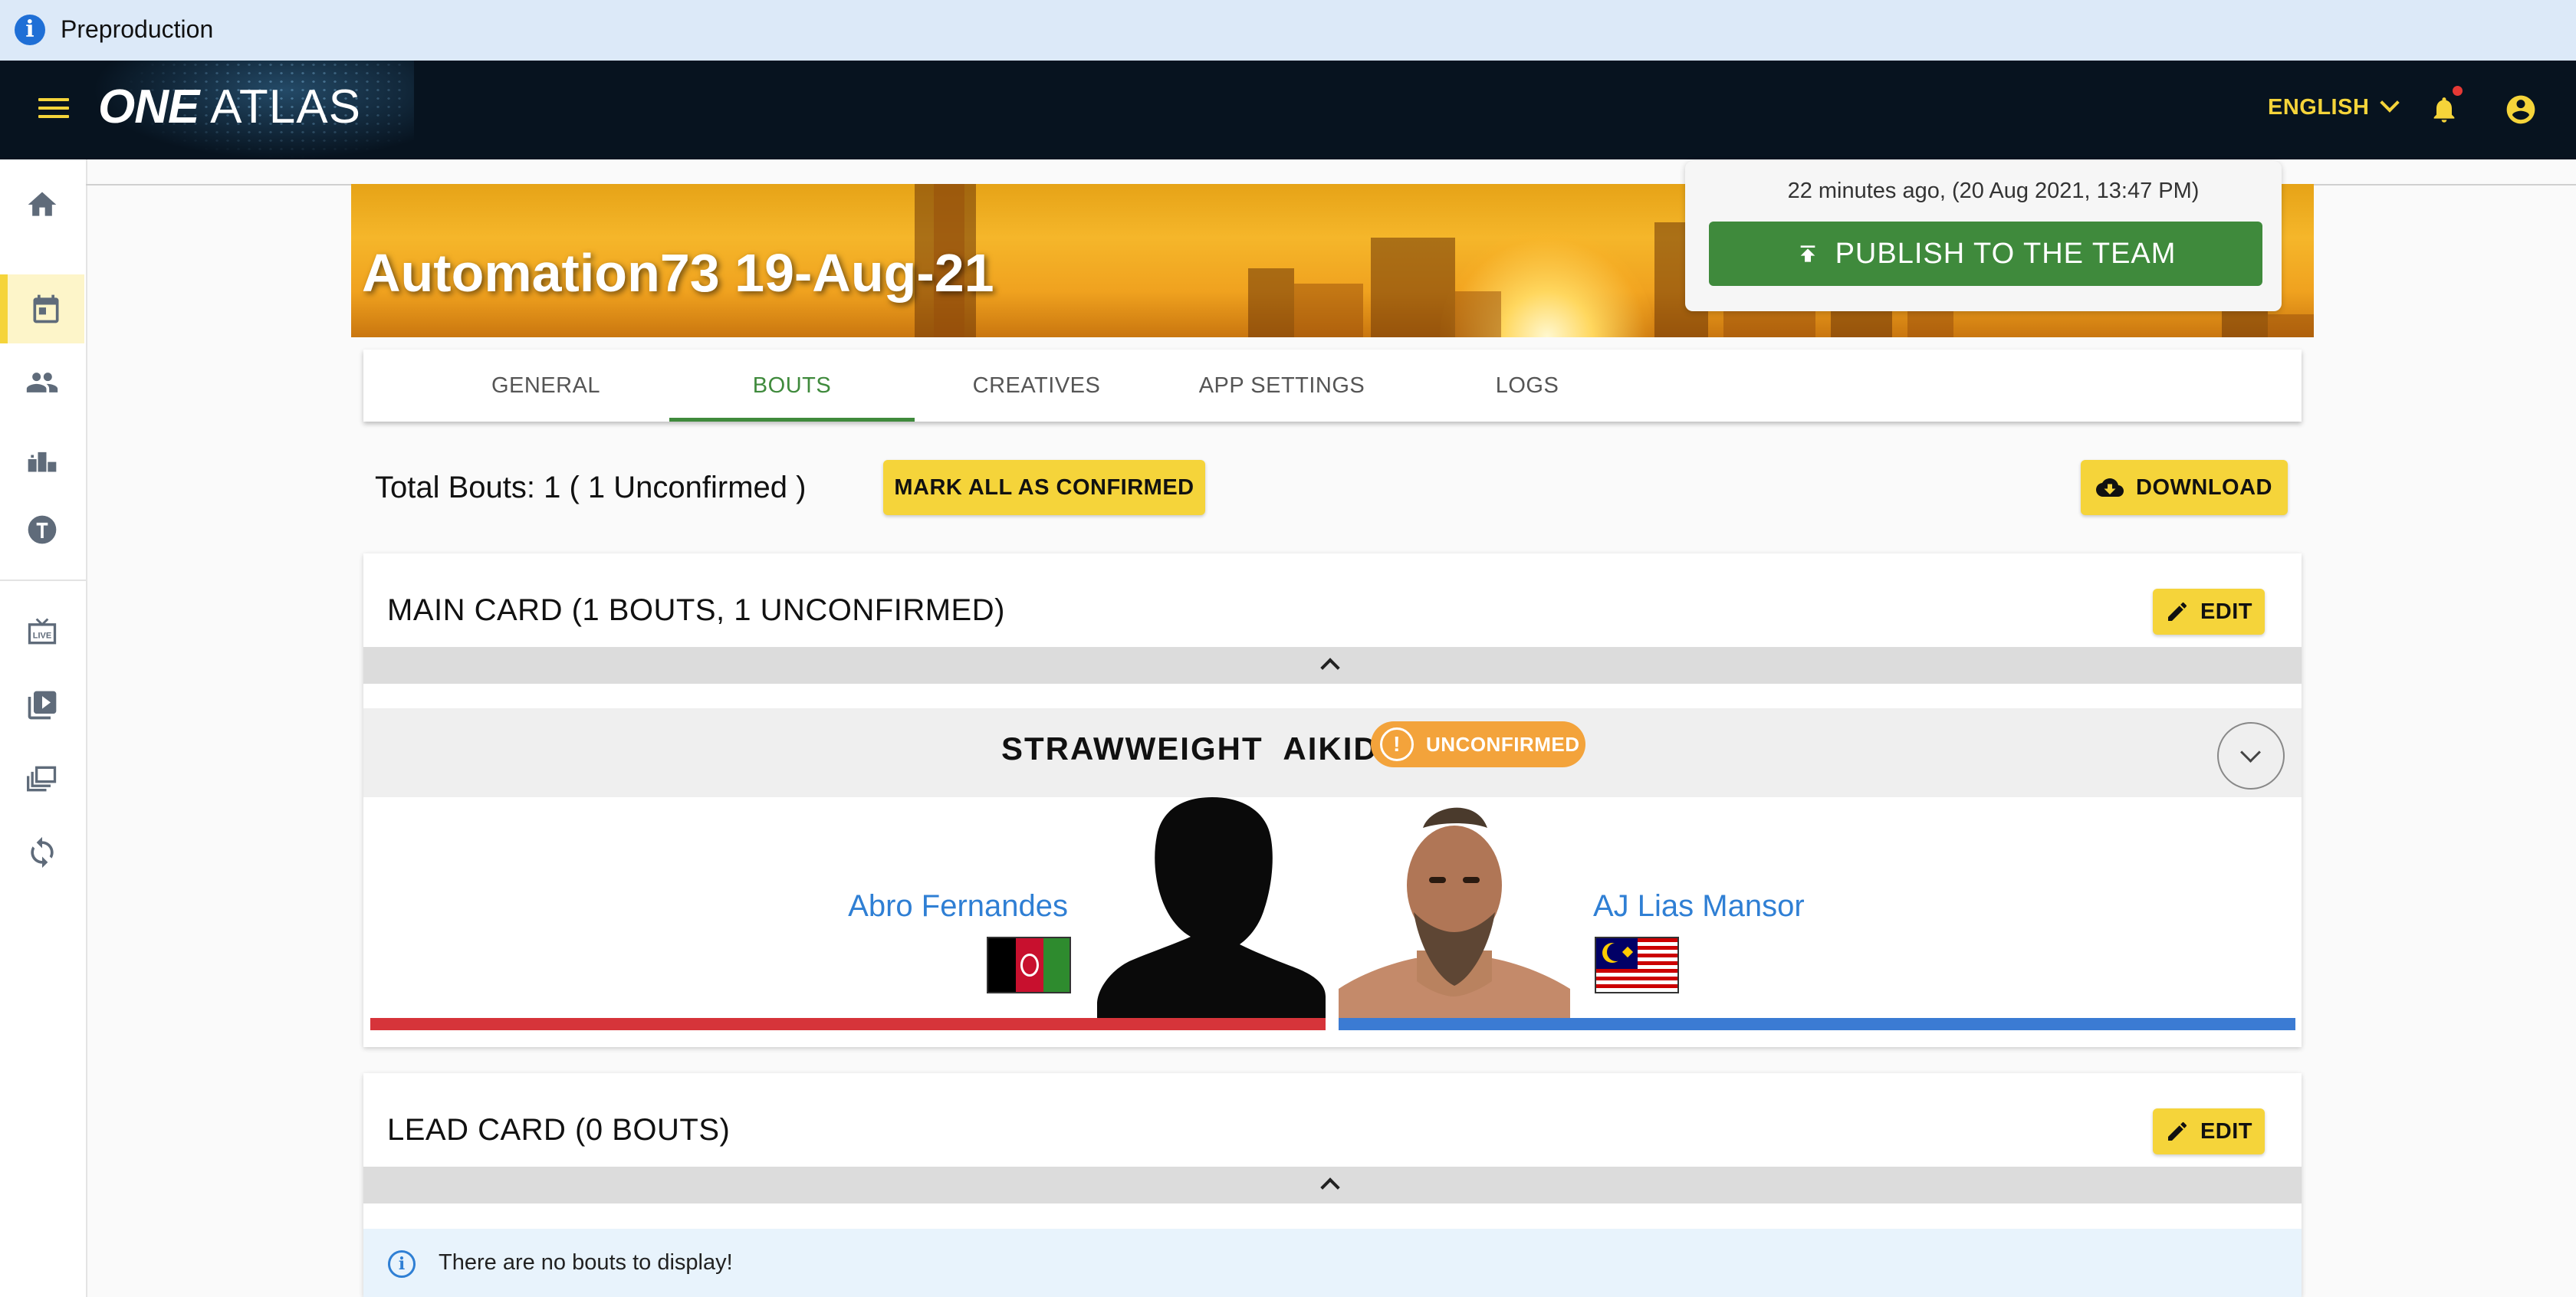 The image size is (2576, 1297). I want to click on main-card-collapse-bar, so click(1332, 665).